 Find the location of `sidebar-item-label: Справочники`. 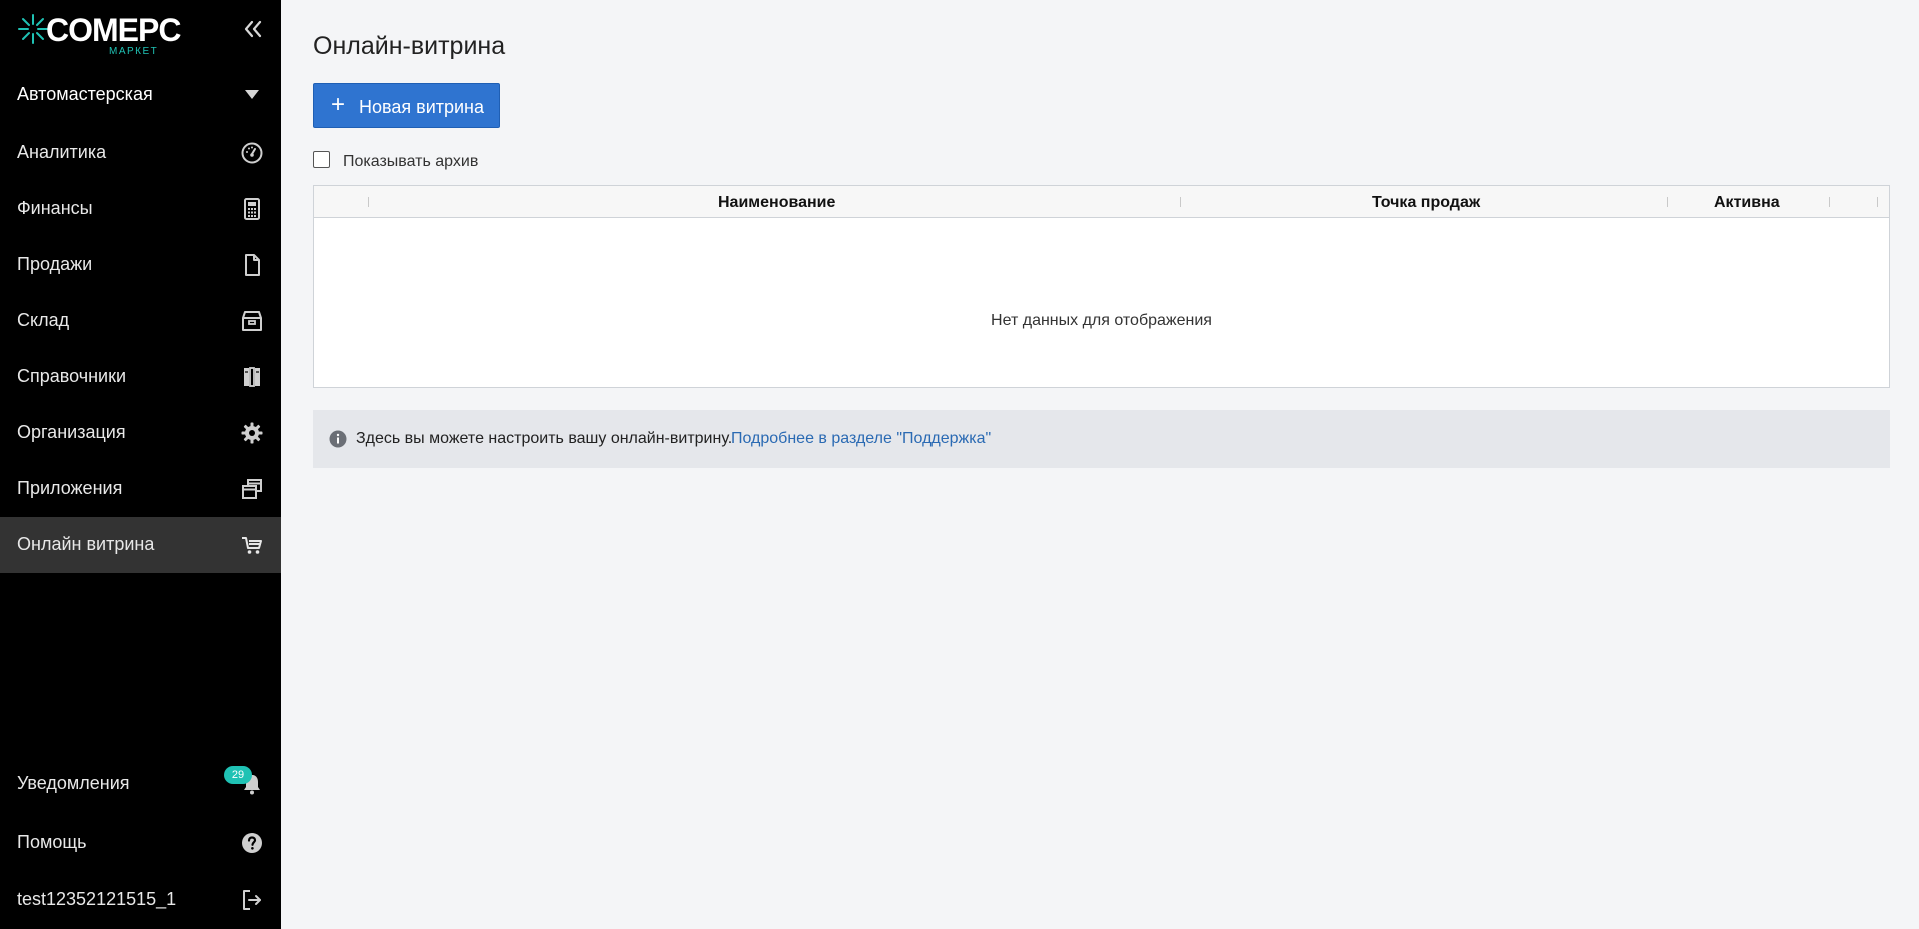

sidebar-item-label: Справочники is located at coordinates (72, 376).